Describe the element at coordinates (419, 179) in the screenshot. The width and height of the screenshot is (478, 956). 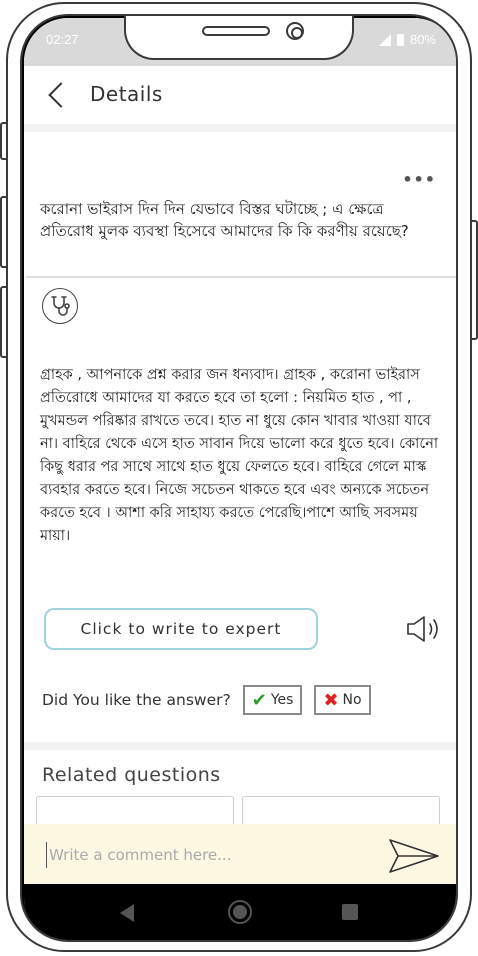
I see `more-dots-icon: •••` at that location.